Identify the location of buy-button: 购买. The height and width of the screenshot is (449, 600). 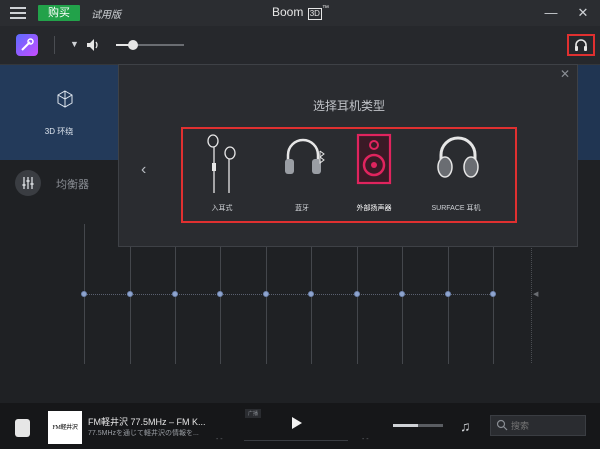
(59, 13).